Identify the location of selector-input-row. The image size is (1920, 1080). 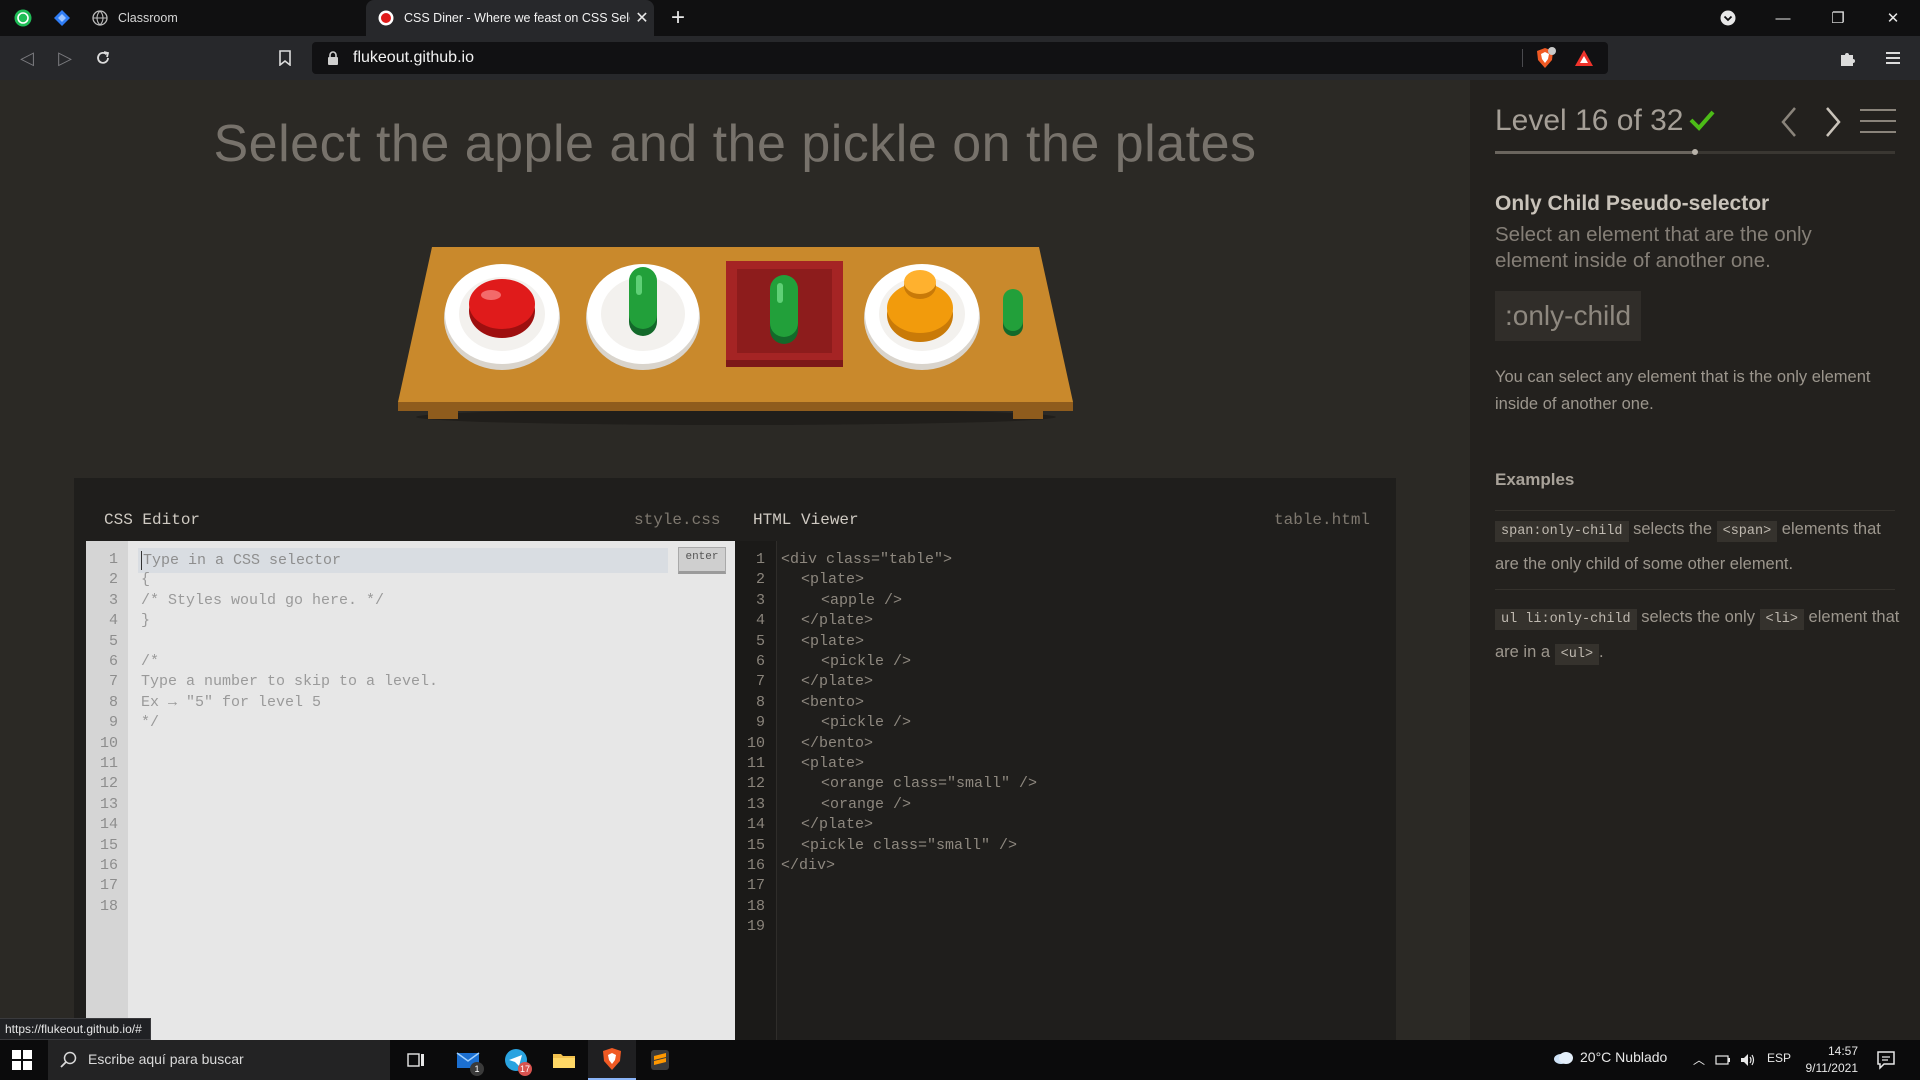
(403, 560).